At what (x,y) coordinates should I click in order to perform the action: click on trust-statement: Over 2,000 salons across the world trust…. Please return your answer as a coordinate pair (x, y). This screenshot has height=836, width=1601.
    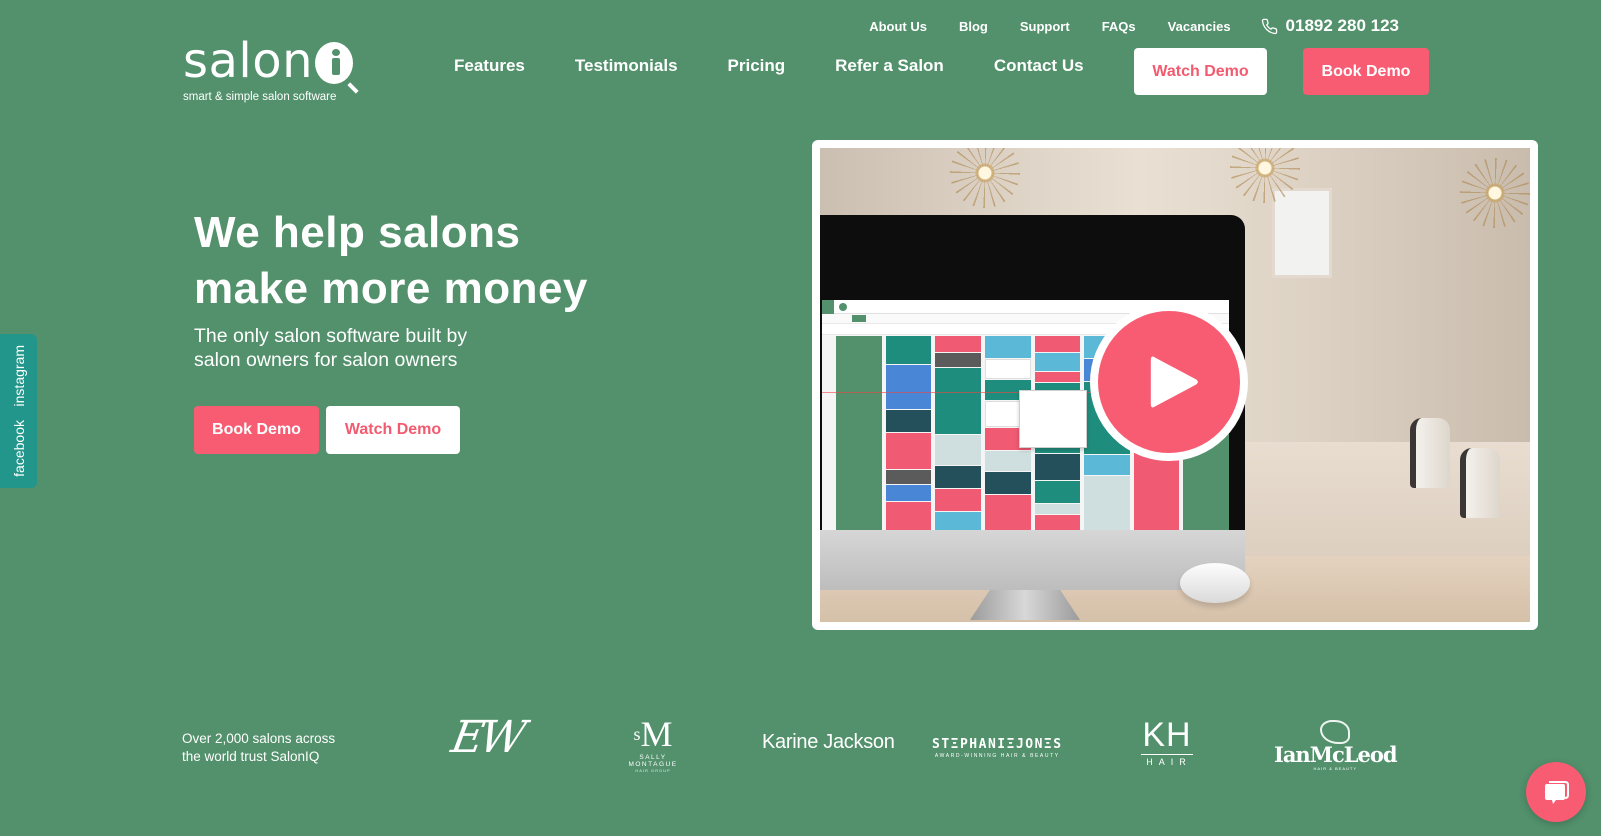
    Looking at the image, I should click on (258, 748).